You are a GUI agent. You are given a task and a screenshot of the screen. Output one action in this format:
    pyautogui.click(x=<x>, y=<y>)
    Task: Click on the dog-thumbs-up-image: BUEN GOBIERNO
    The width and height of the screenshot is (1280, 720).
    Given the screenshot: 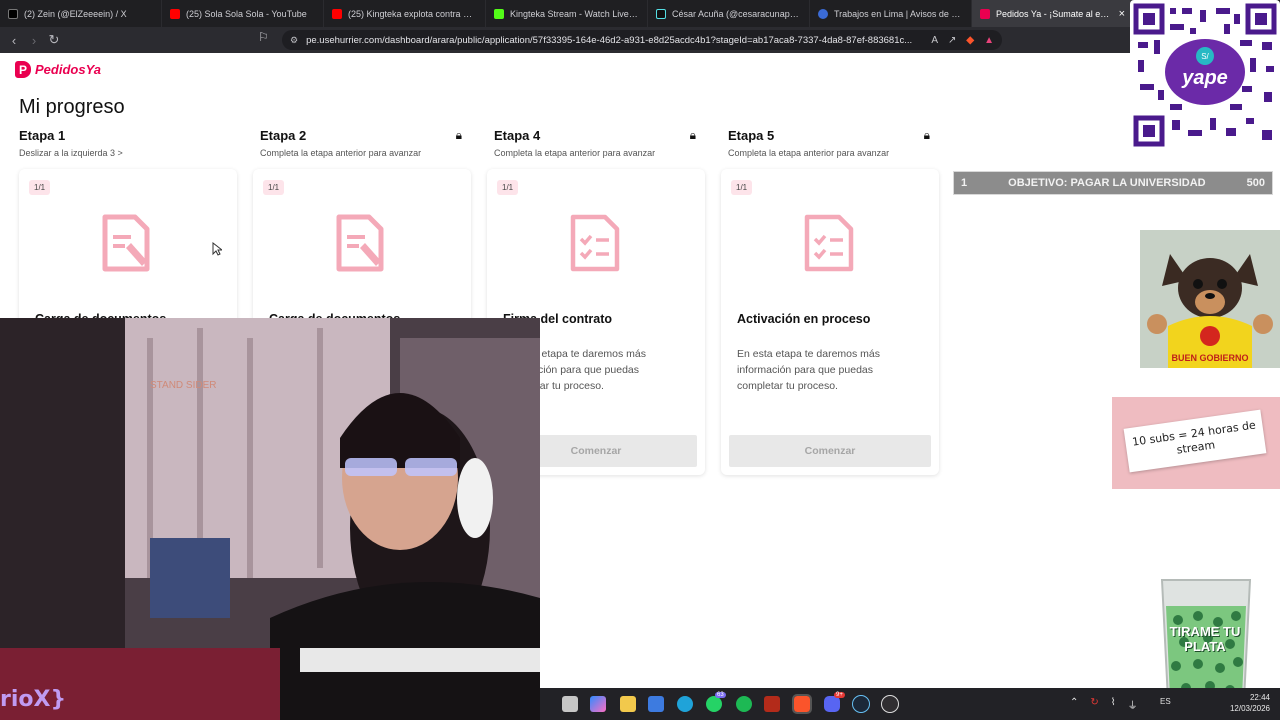 What is the action you would take?
    pyautogui.click(x=1210, y=299)
    